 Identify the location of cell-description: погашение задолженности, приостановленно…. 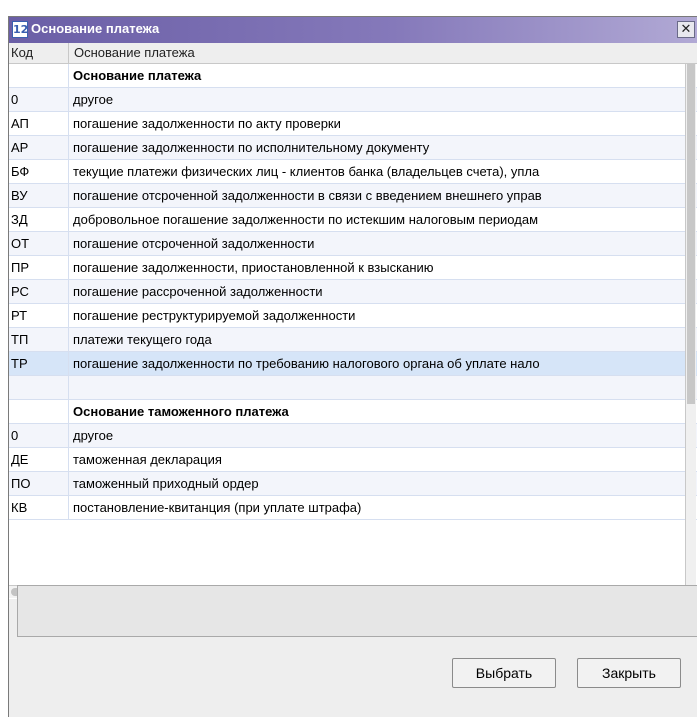
(253, 267).